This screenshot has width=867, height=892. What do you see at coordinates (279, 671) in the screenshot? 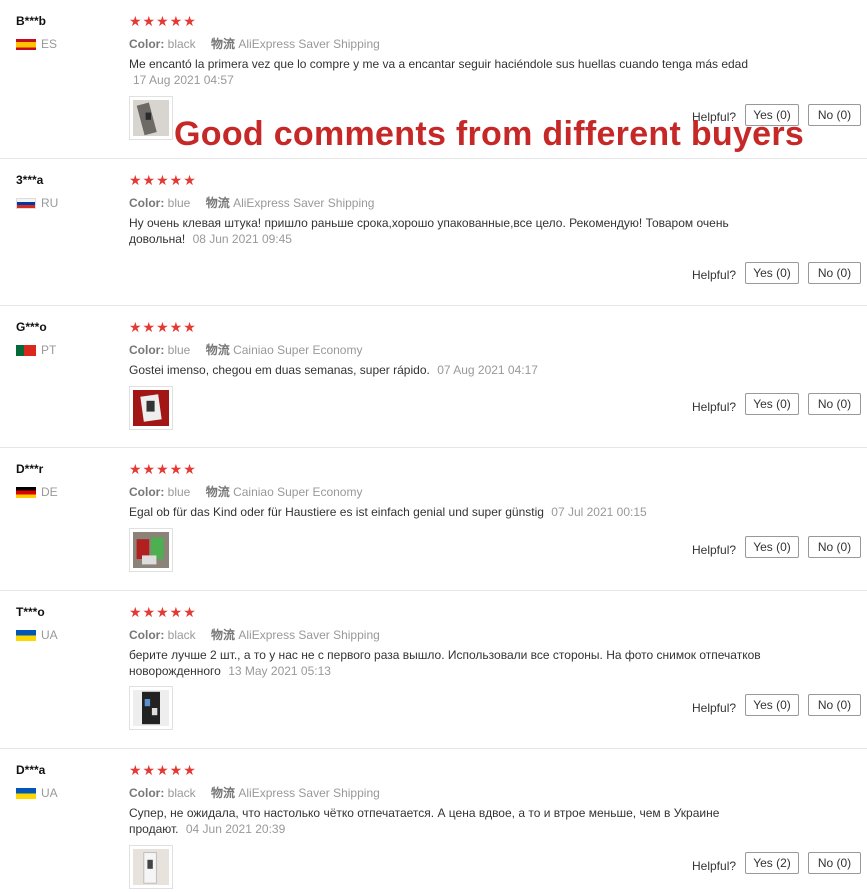
I see `review-date: 13 May 2021 05:13` at bounding box center [279, 671].